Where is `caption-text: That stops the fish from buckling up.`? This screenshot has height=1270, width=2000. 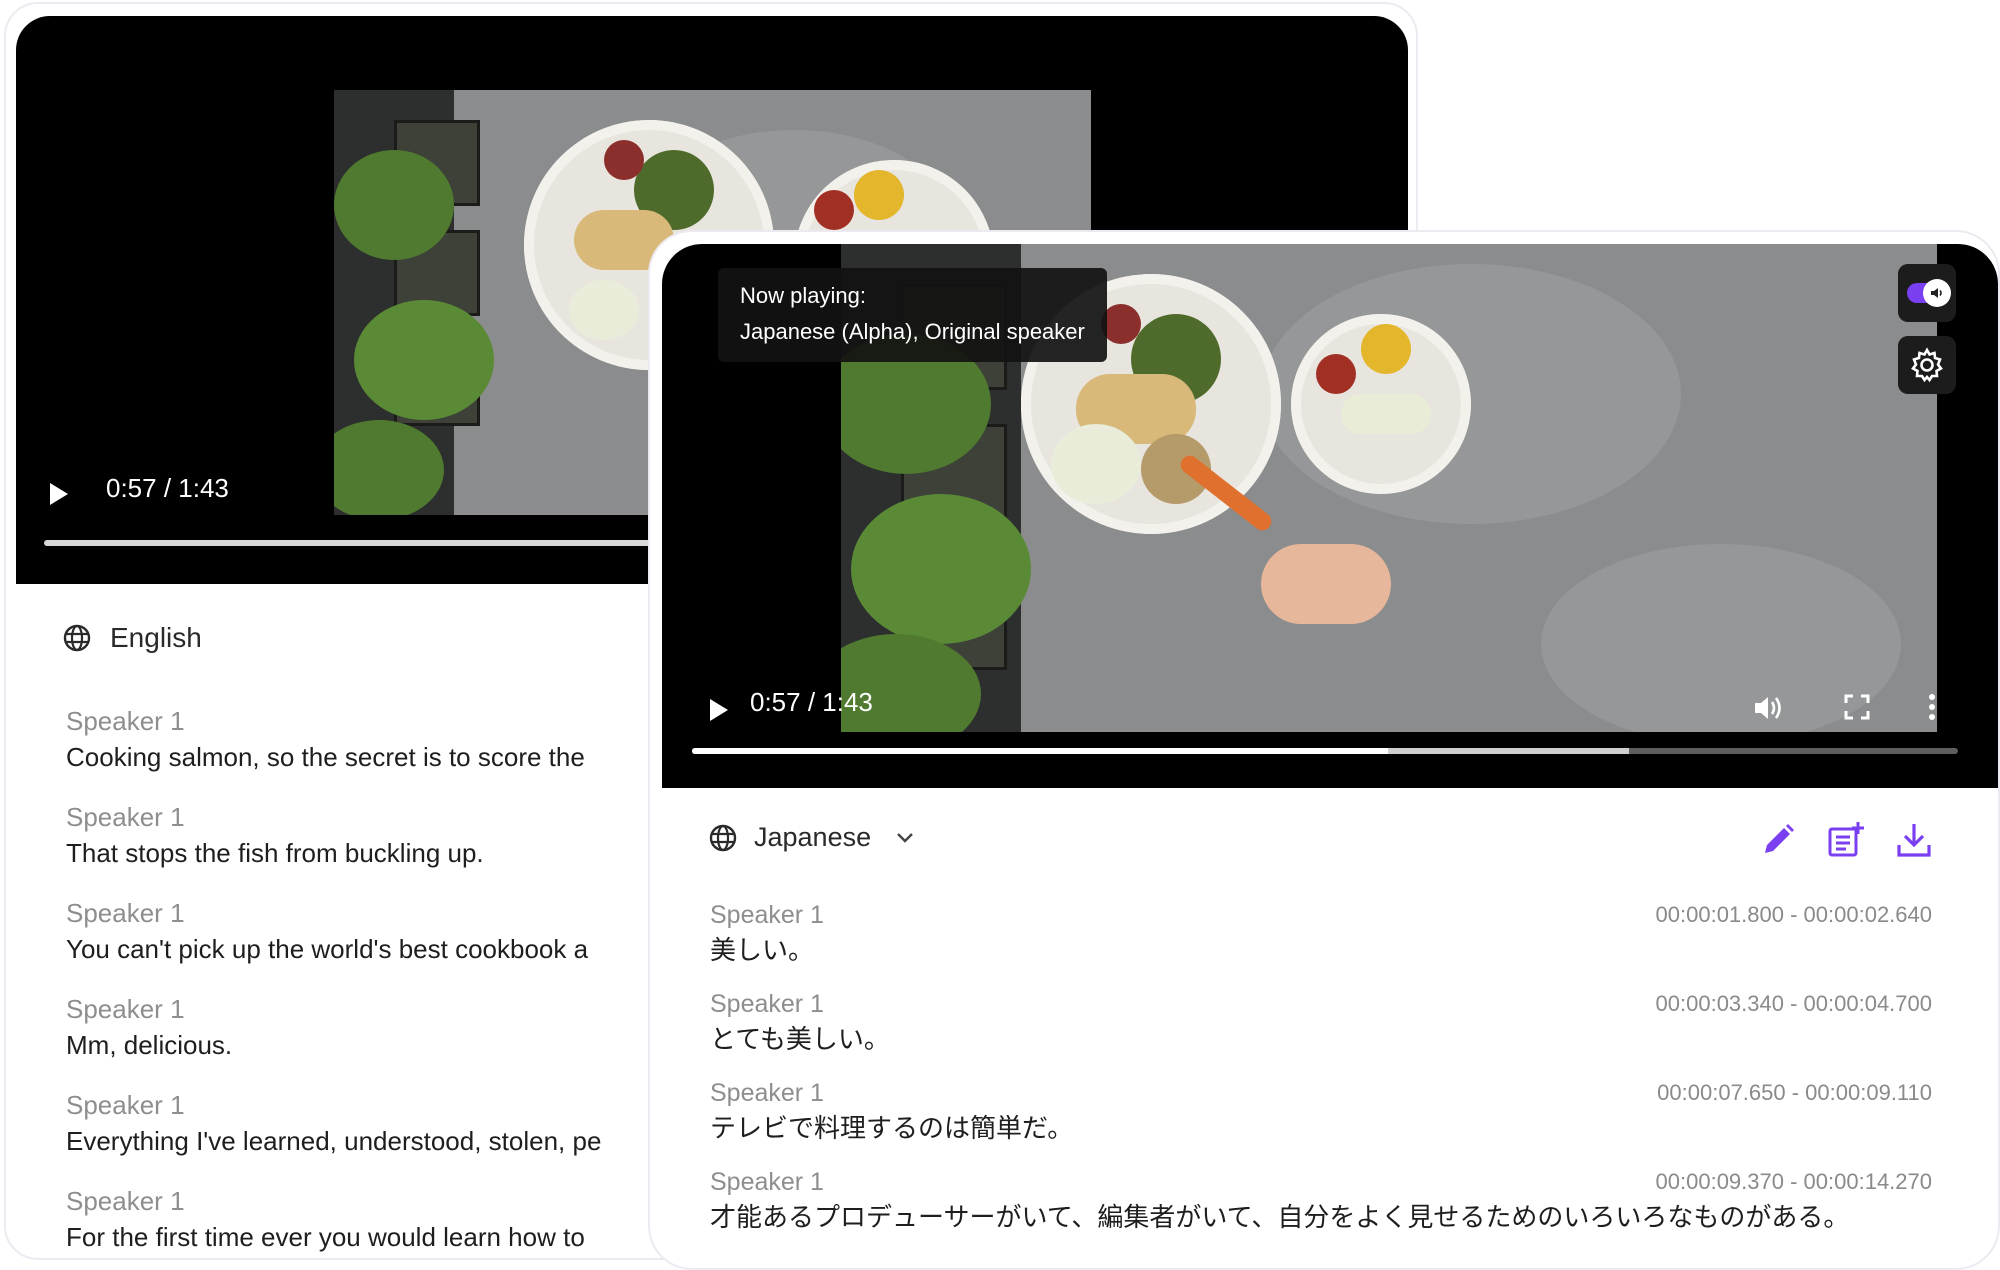
caption-text: That stops the fish from buckling up. is located at coordinates (275, 853).